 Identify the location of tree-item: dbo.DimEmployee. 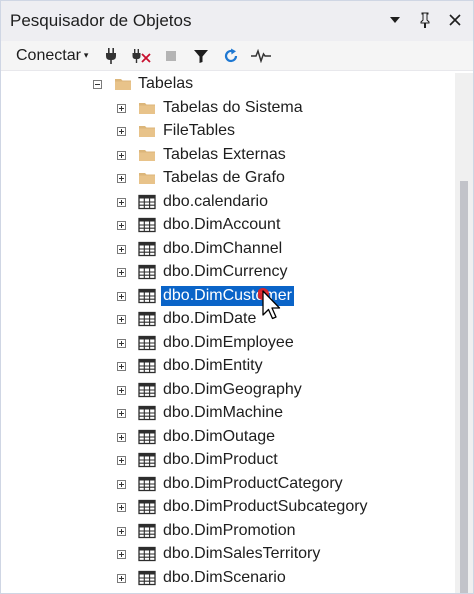
(228, 343).